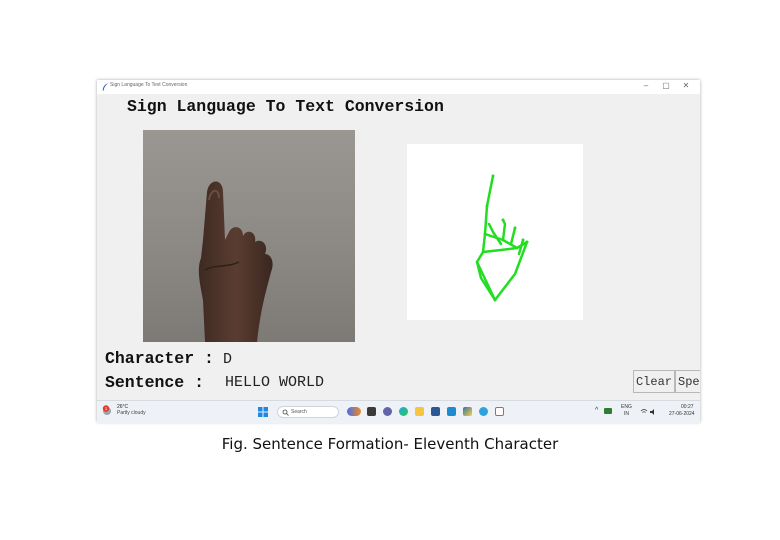 The image size is (780, 540). Describe the element at coordinates (419, 411) in the screenshot. I see `folder-icon` at that location.